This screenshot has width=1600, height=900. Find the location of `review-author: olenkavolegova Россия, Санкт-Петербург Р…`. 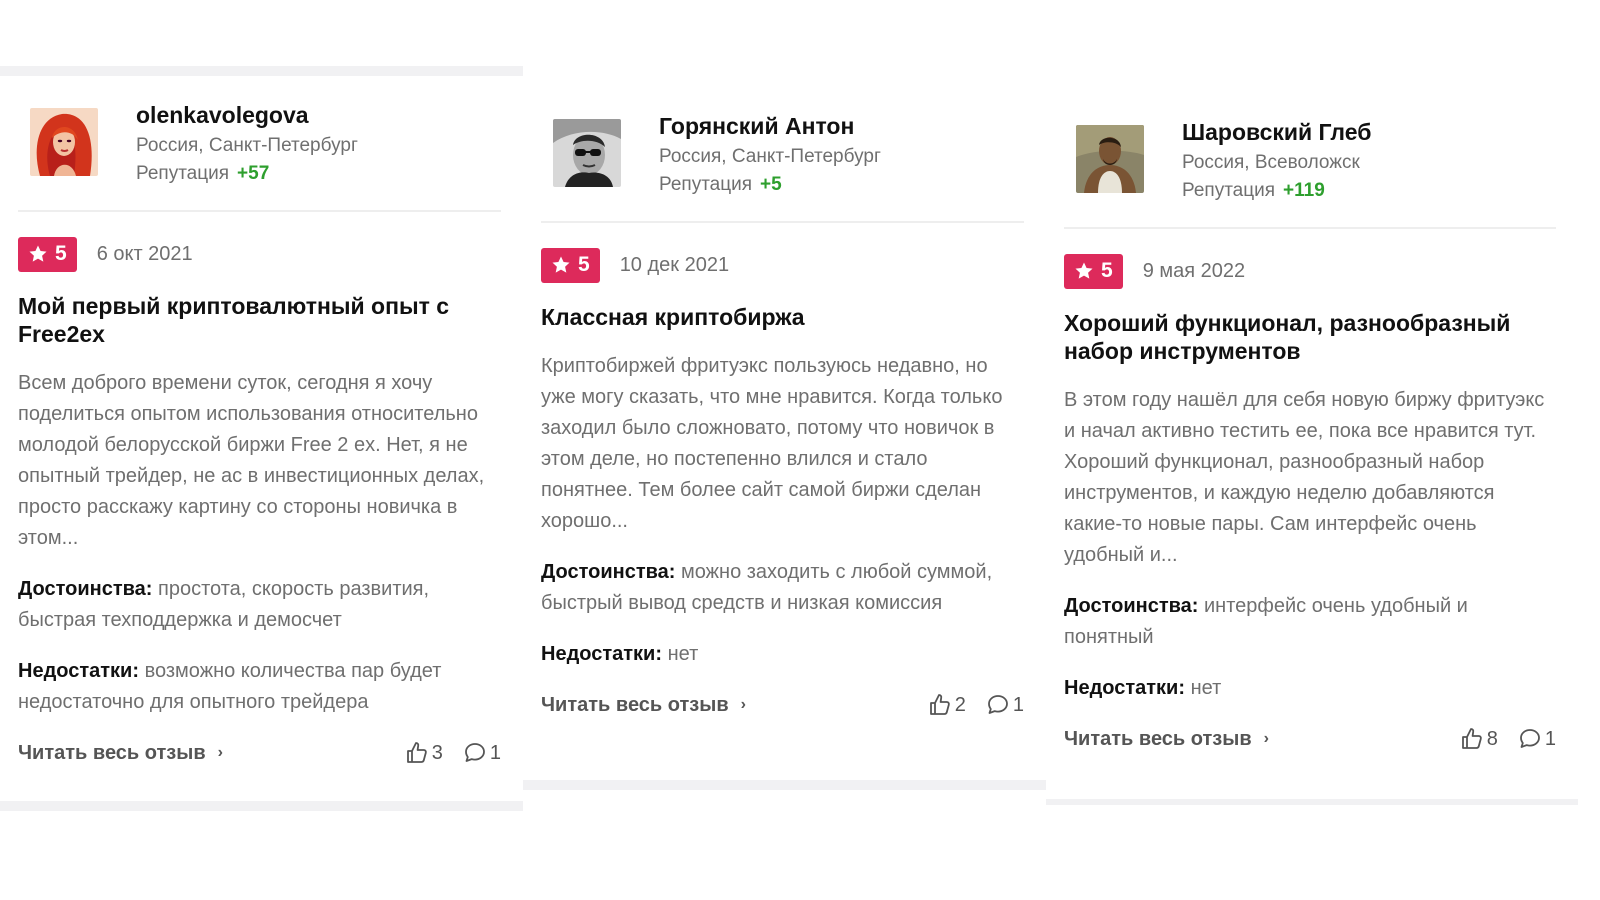

review-author: olenkavolegova Россия, Санкт-Петербург Р… is located at coordinates (259, 155).